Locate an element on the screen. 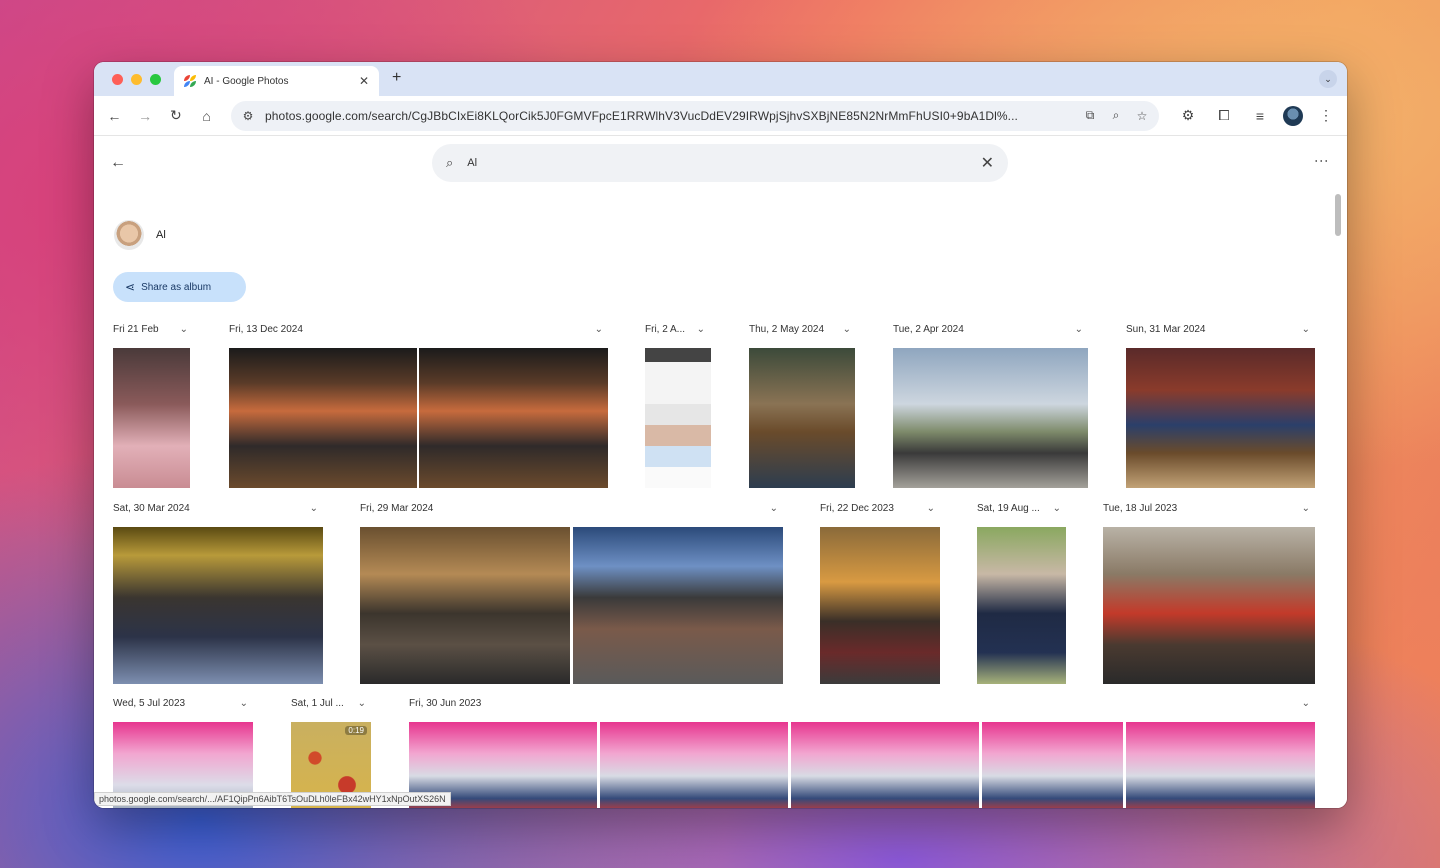  date-header: Sat, 30 Mar 2024 ⌄ is located at coordinates (215, 508).